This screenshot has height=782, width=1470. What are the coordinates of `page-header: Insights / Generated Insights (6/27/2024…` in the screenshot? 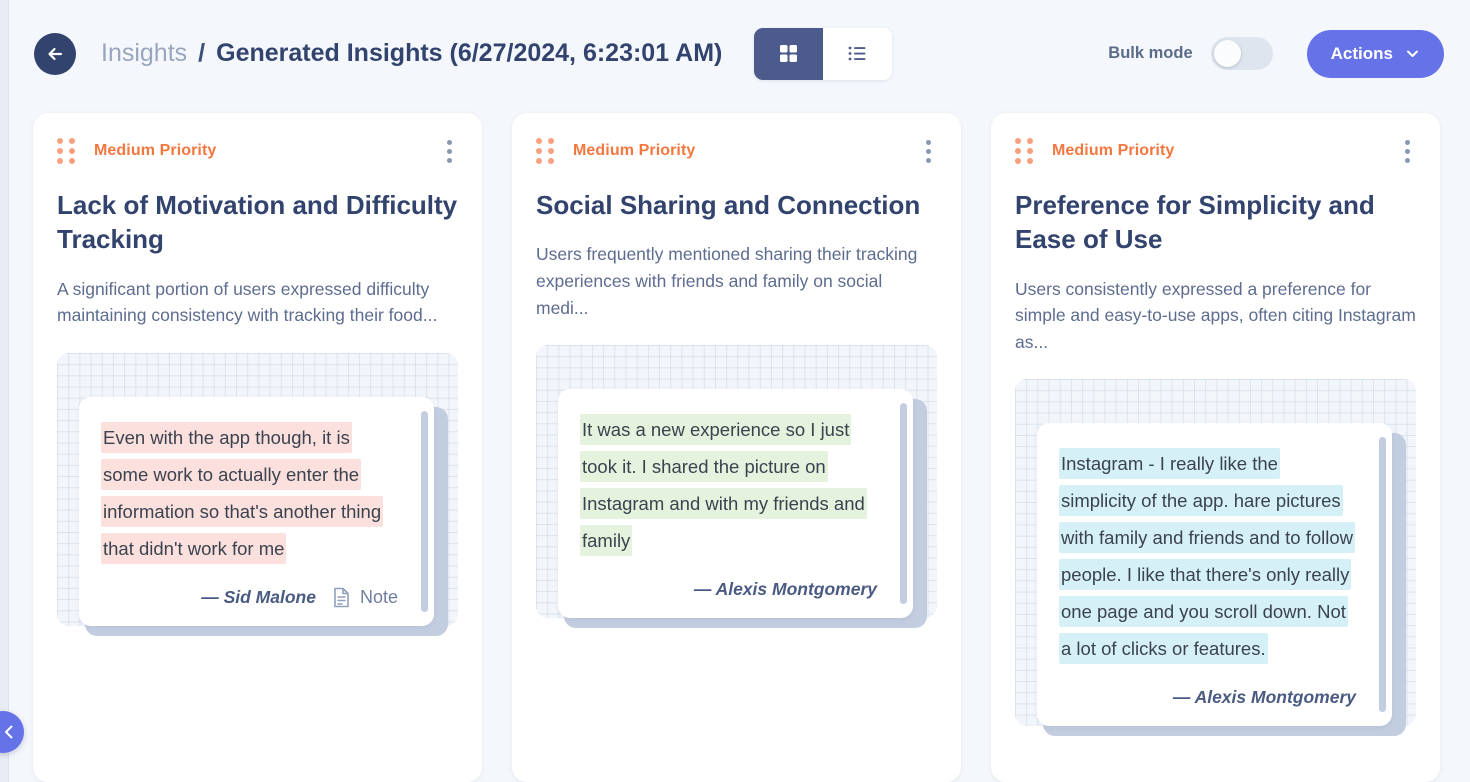 It's located at (739, 53).